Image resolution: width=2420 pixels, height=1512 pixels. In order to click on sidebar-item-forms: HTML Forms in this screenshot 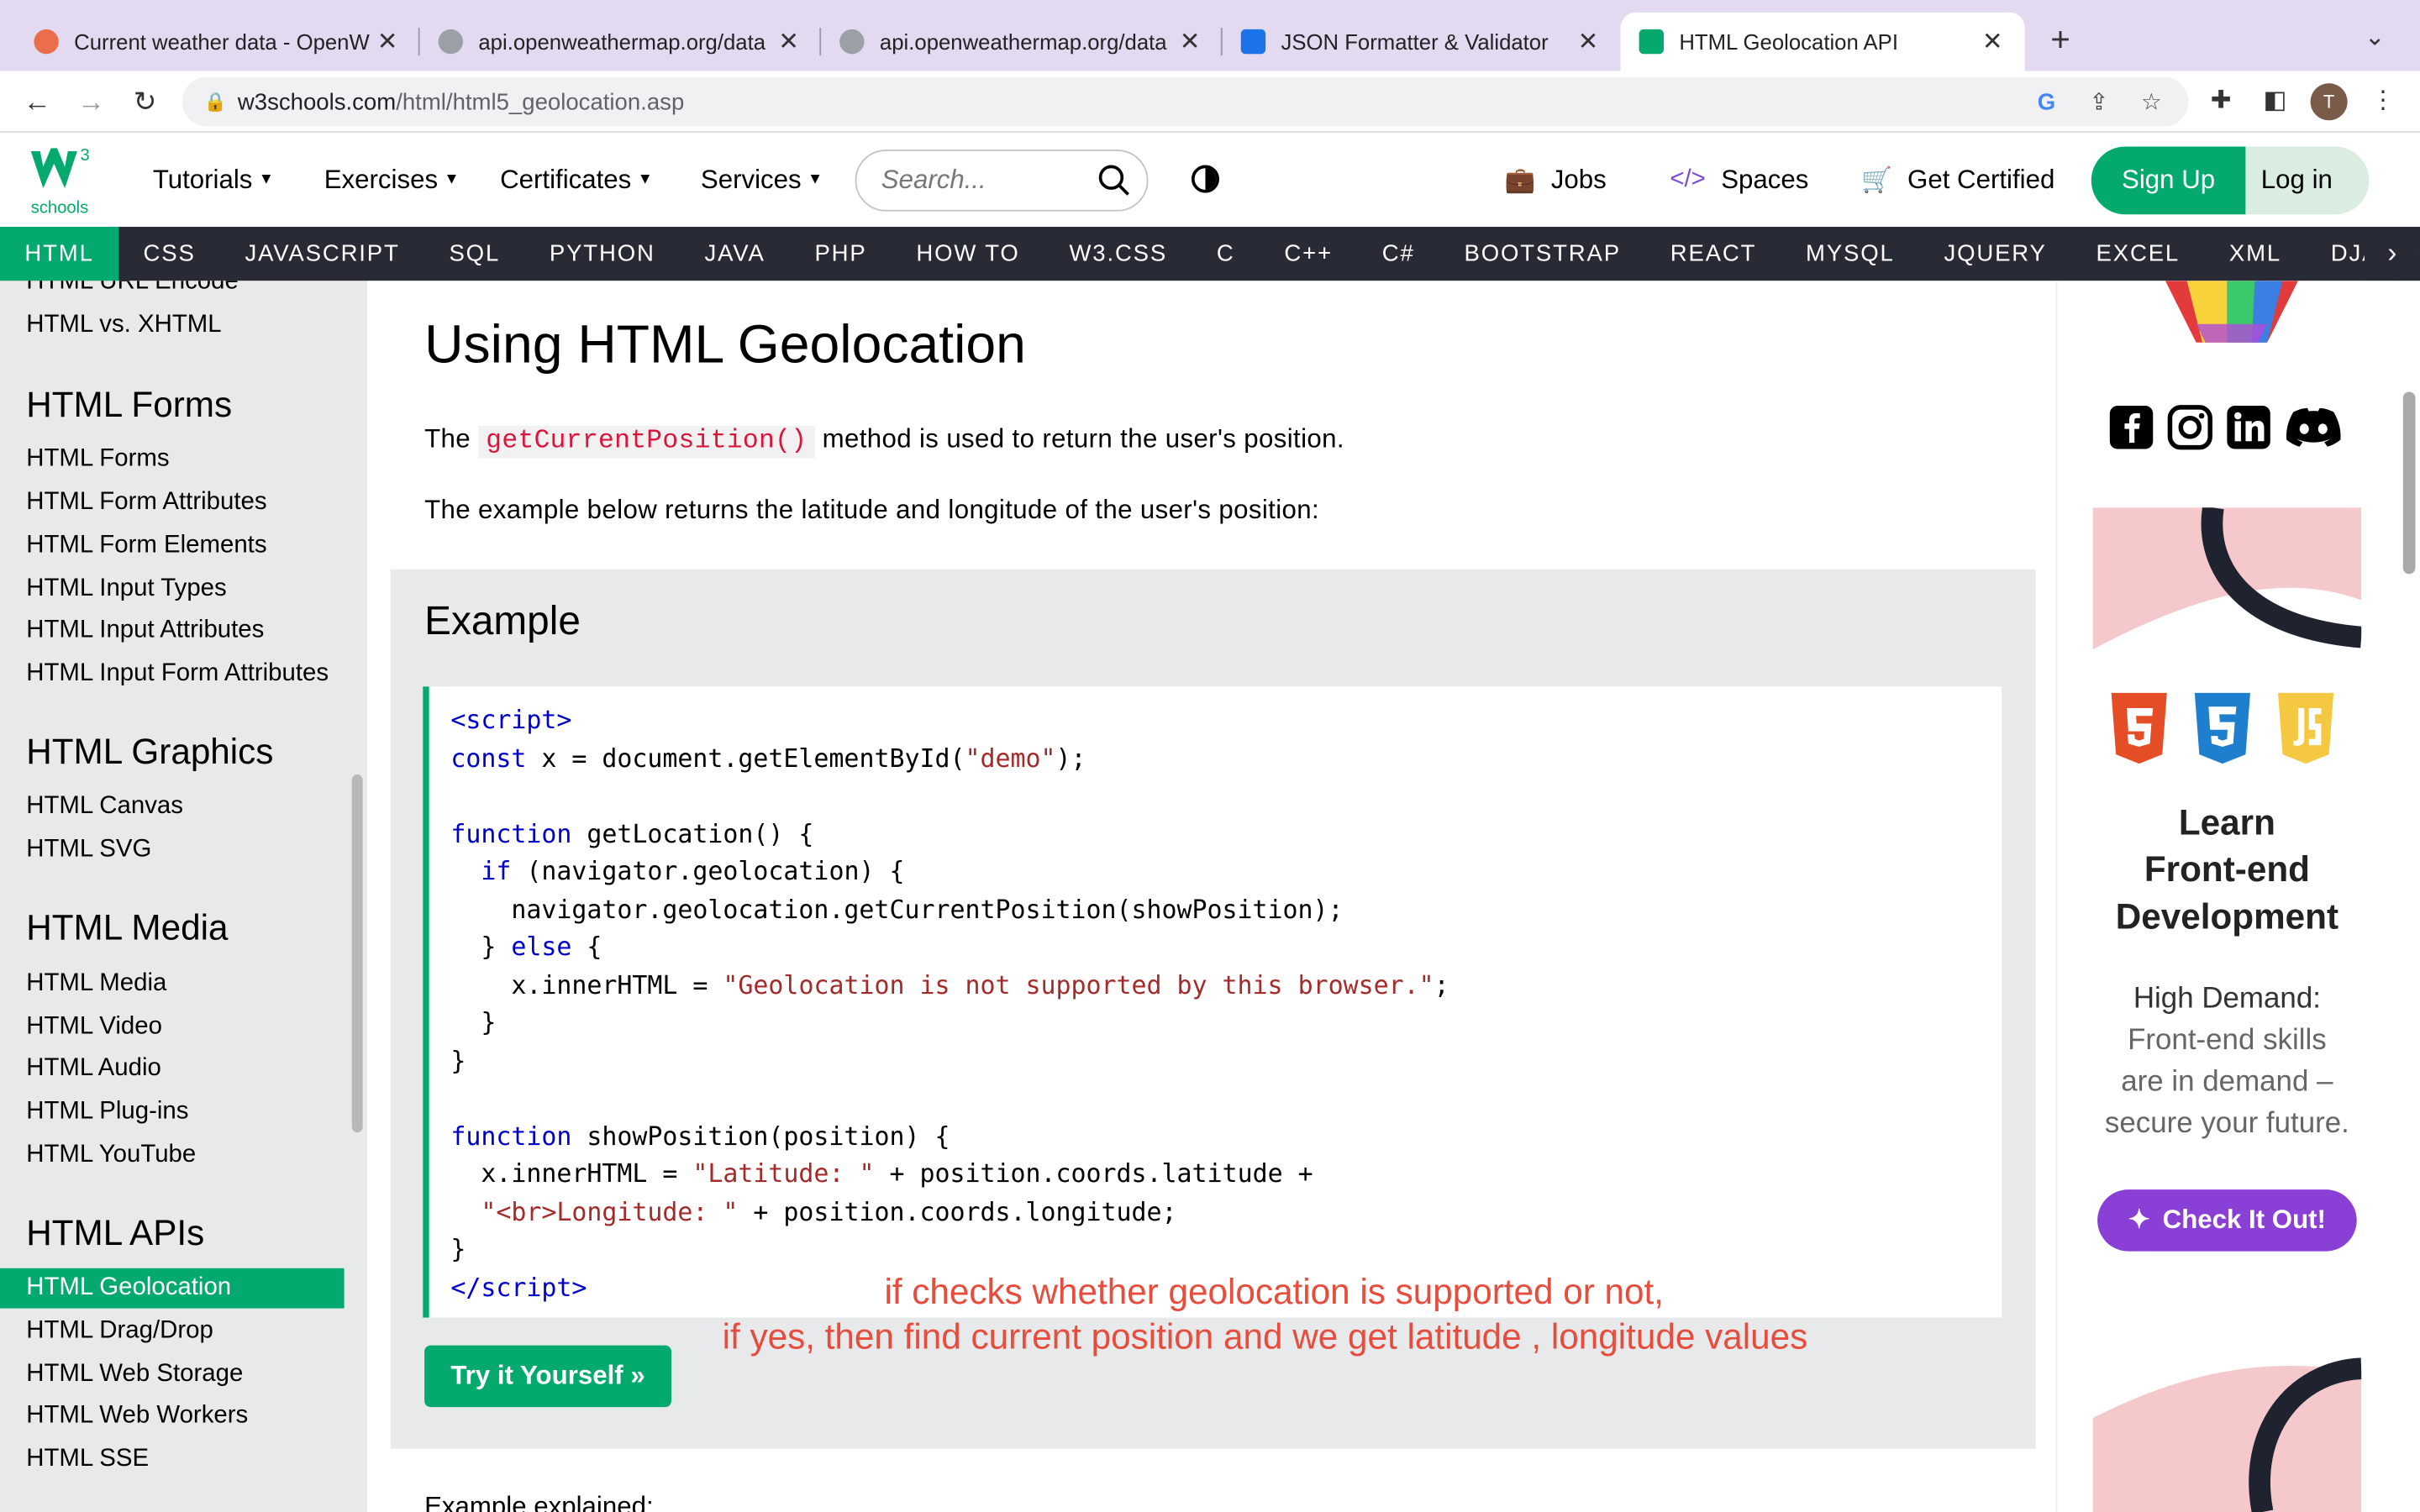, I will do `click(97, 460)`.